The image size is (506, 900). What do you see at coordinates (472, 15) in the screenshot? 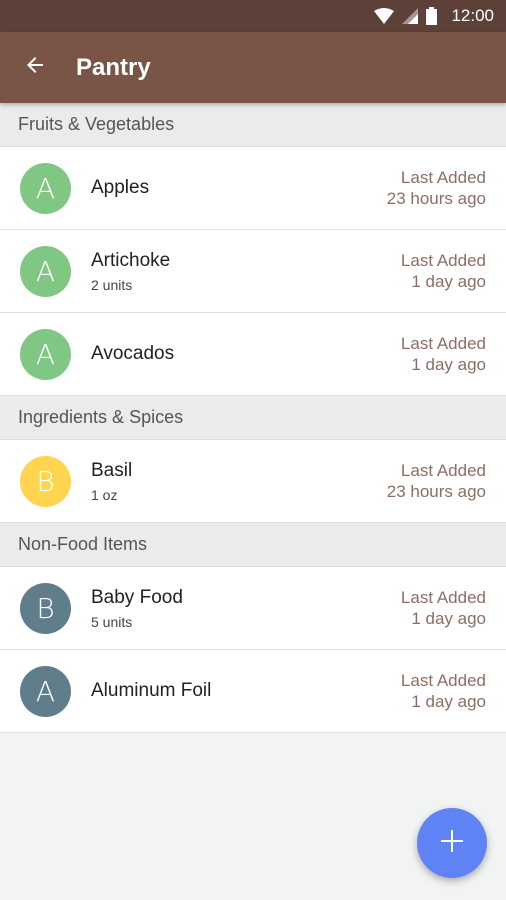
I see `clock: 12:00` at bounding box center [472, 15].